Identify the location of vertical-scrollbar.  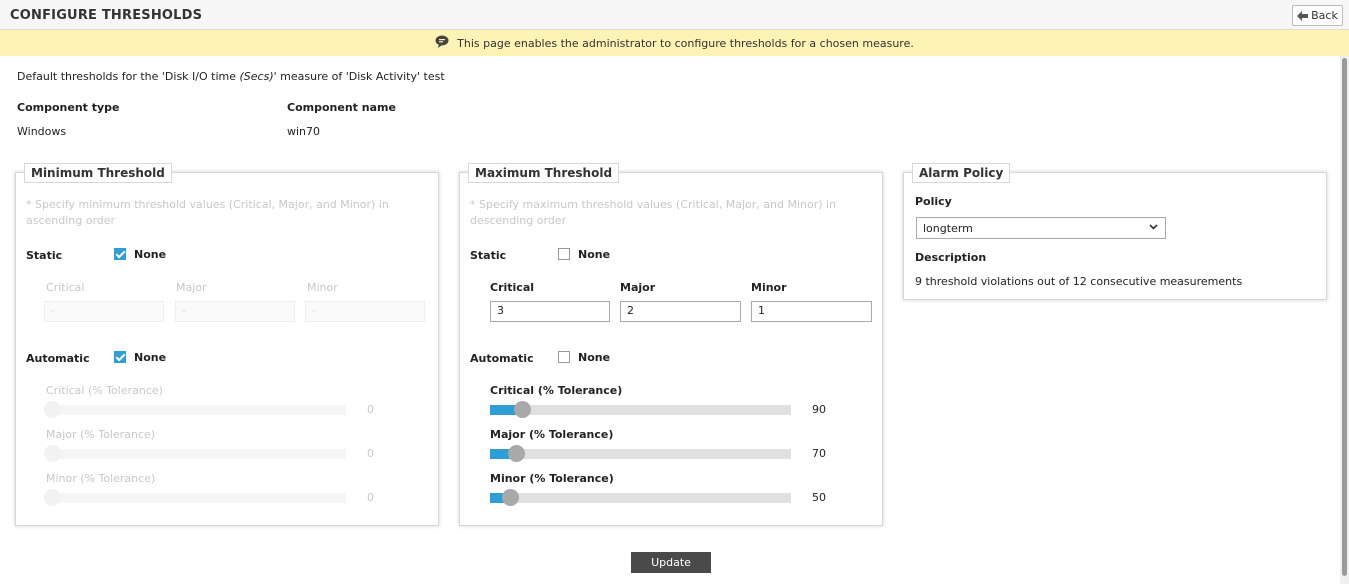
(1344, 320).